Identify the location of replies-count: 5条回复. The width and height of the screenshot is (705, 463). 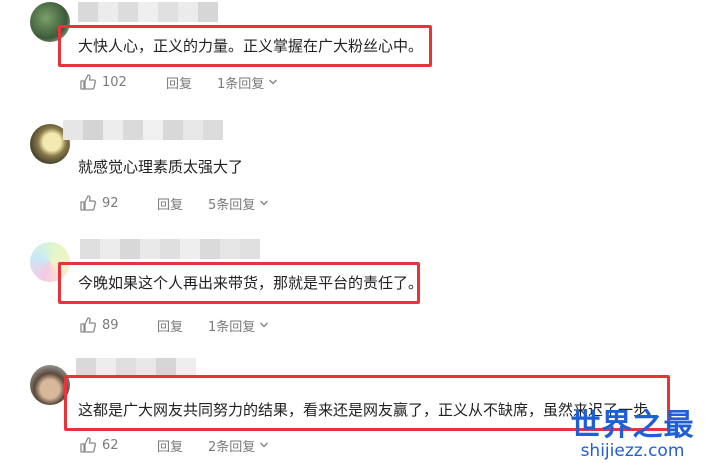
(232, 205).